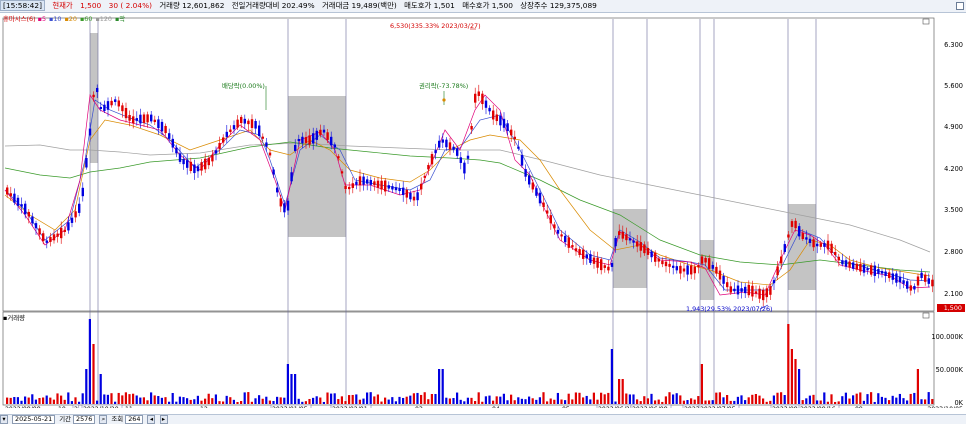 The width and height of the screenshot is (966, 424). Describe the element at coordinates (65, 18) in the screenshot. I see `price-legend: 휴마시스(6) ▪5 ▪10 ▪20 ▪60 ▪120 ▪락` at that location.